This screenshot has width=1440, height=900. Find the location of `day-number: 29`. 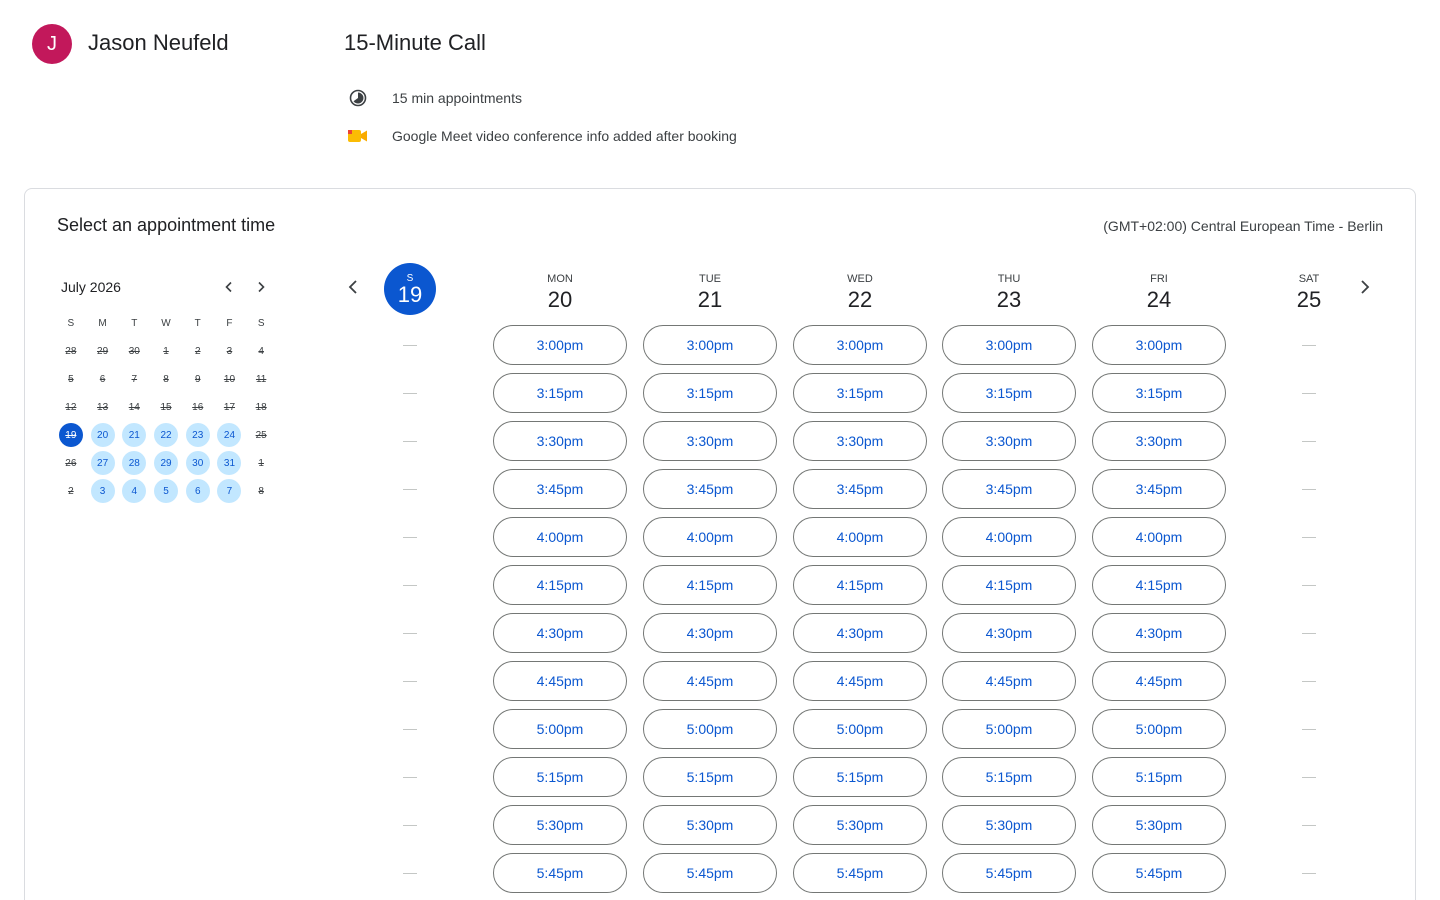

day-number: 29 is located at coordinates (166, 463).